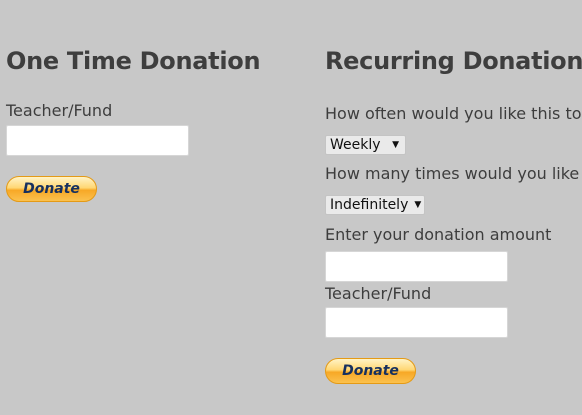 This screenshot has height=415, width=582. What do you see at coordinates (416, 322) in the screenshot?
I see `recurring-teacher-input` at bounding box center [416, 322].